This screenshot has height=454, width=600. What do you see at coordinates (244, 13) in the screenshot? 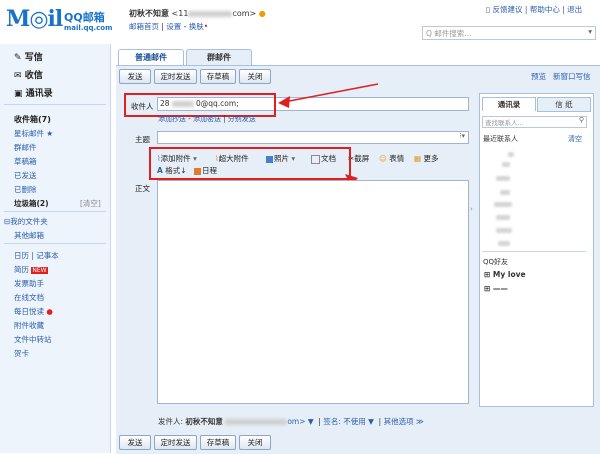
I see `user-email-suffix: com>` at bounding box center [244, 13].